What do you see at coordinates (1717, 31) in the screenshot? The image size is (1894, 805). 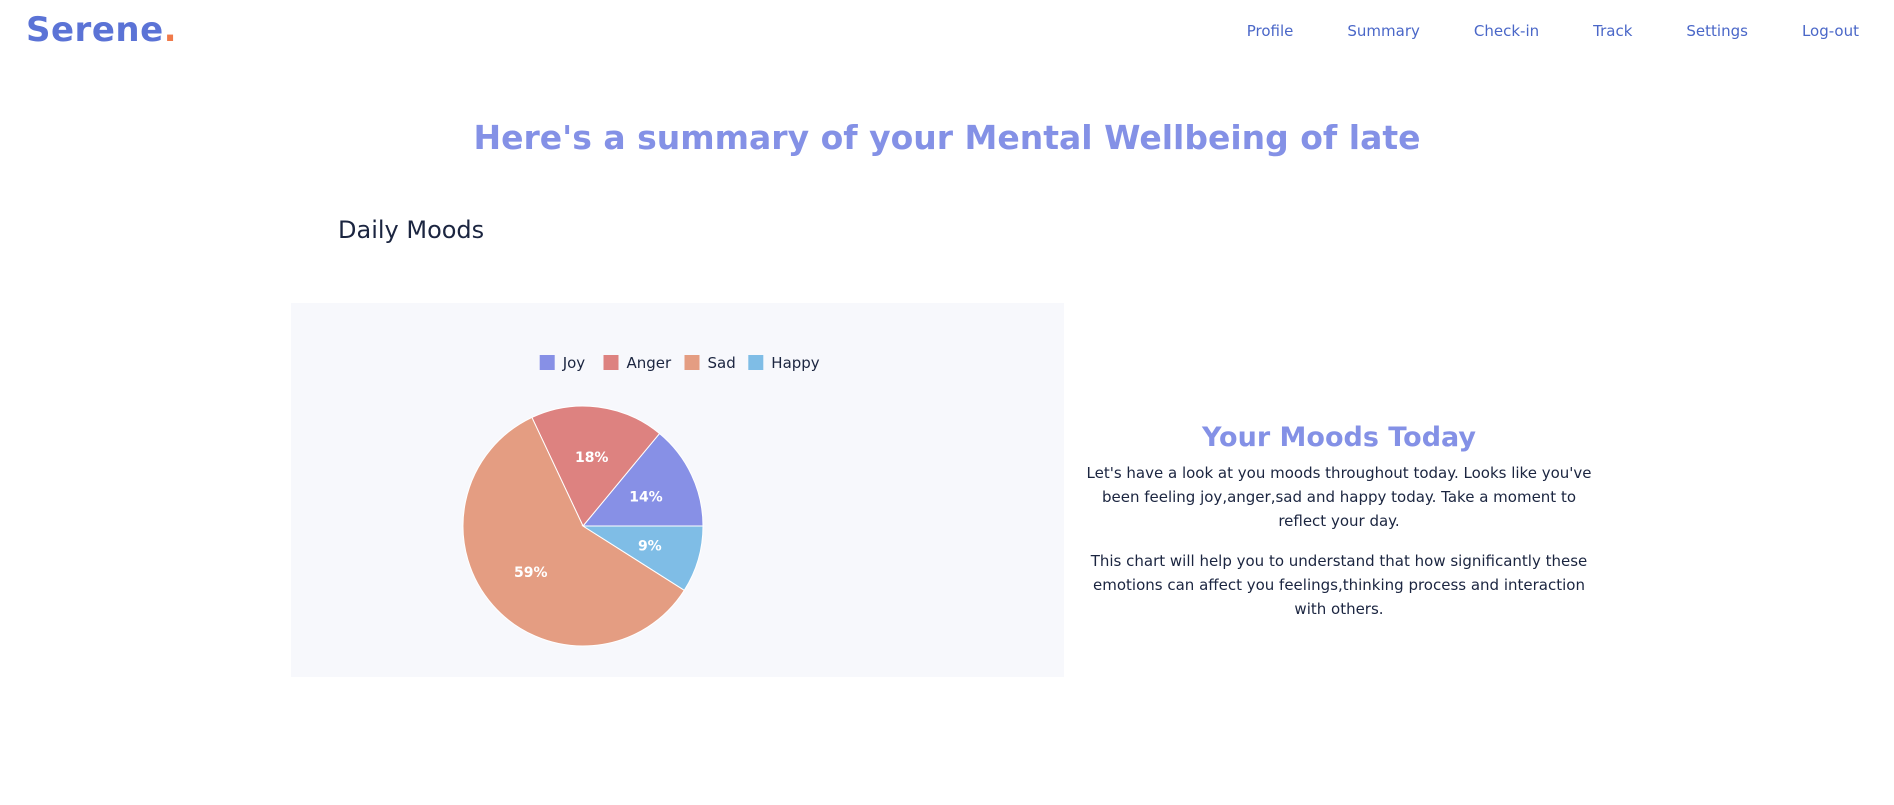 I see `nav-link-settings: Settings` at bounding box center [1717, 31].